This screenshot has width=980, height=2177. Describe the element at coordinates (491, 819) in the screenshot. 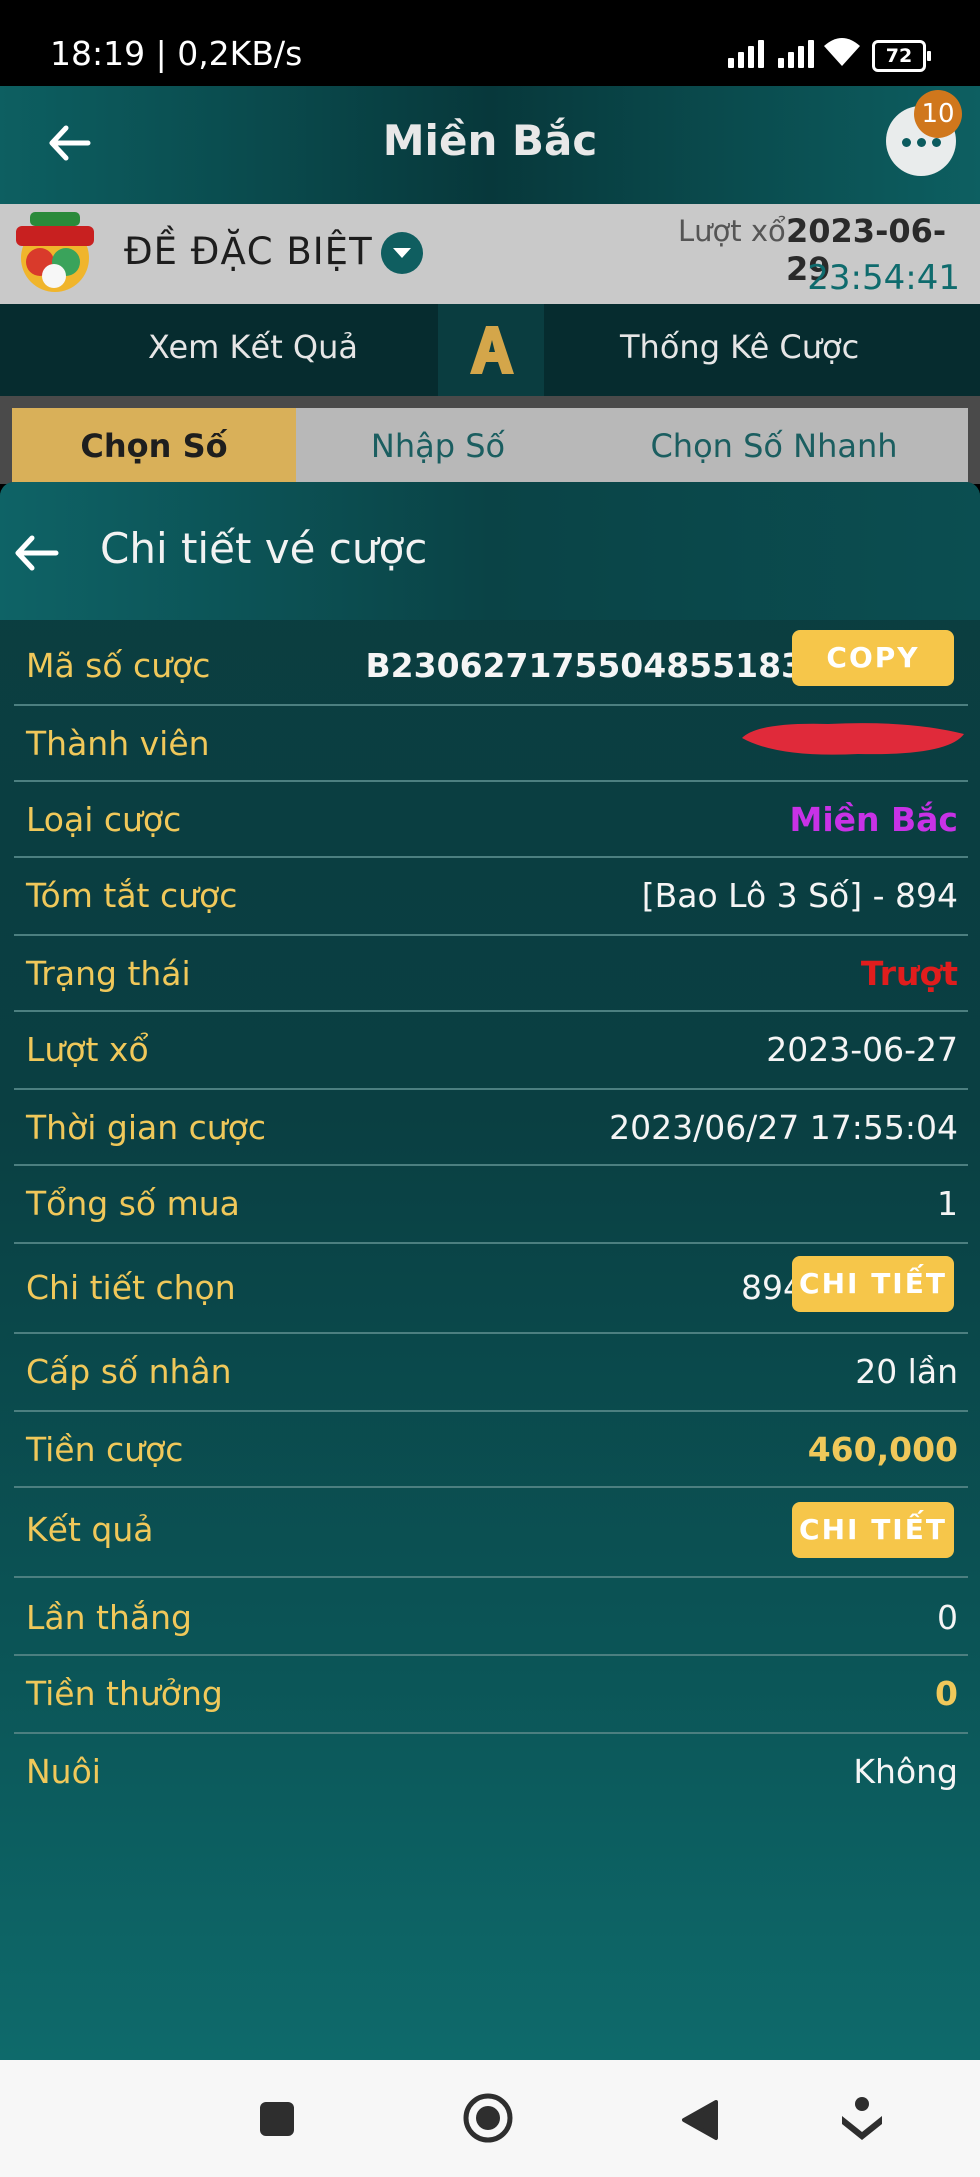

I see `row-bet-type: Loại cược Miền Bắc` at that location.